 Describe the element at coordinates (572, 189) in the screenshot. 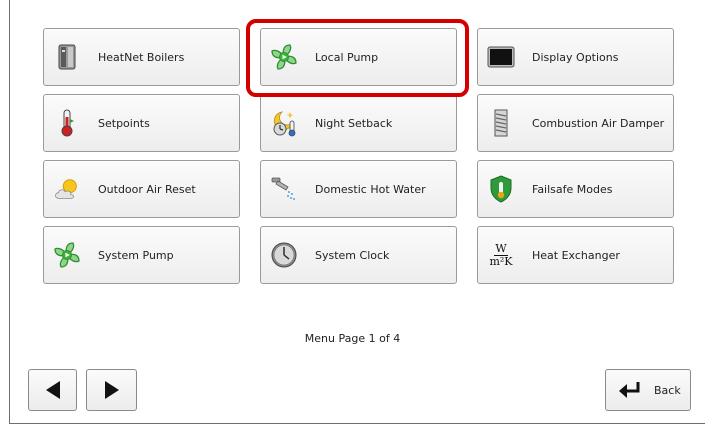

I see `menu-button-label: Failsafe Modes` at that location.